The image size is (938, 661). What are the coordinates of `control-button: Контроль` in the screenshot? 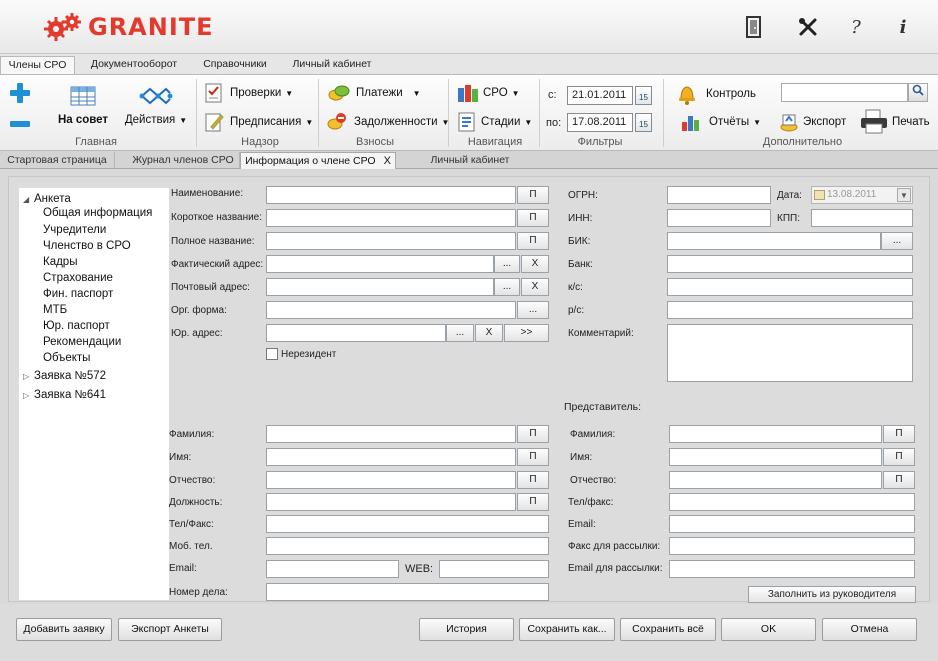 It's located at (716, 94).